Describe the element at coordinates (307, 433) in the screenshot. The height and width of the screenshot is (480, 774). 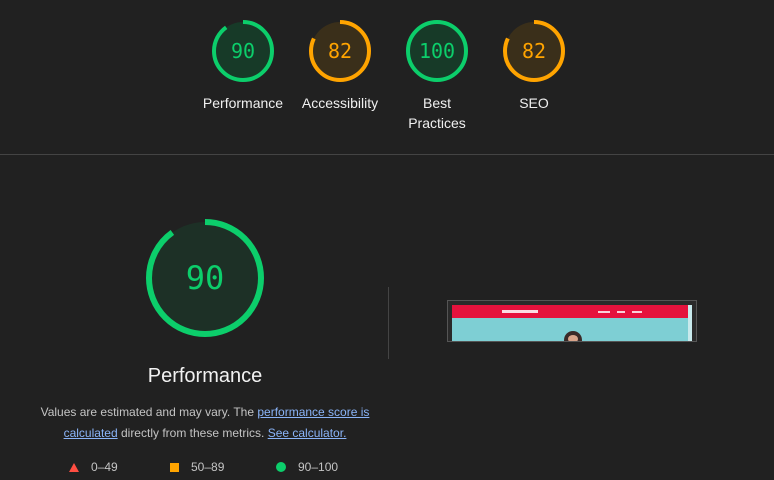
I see `see-calculator-link: See calculator.` at that location.